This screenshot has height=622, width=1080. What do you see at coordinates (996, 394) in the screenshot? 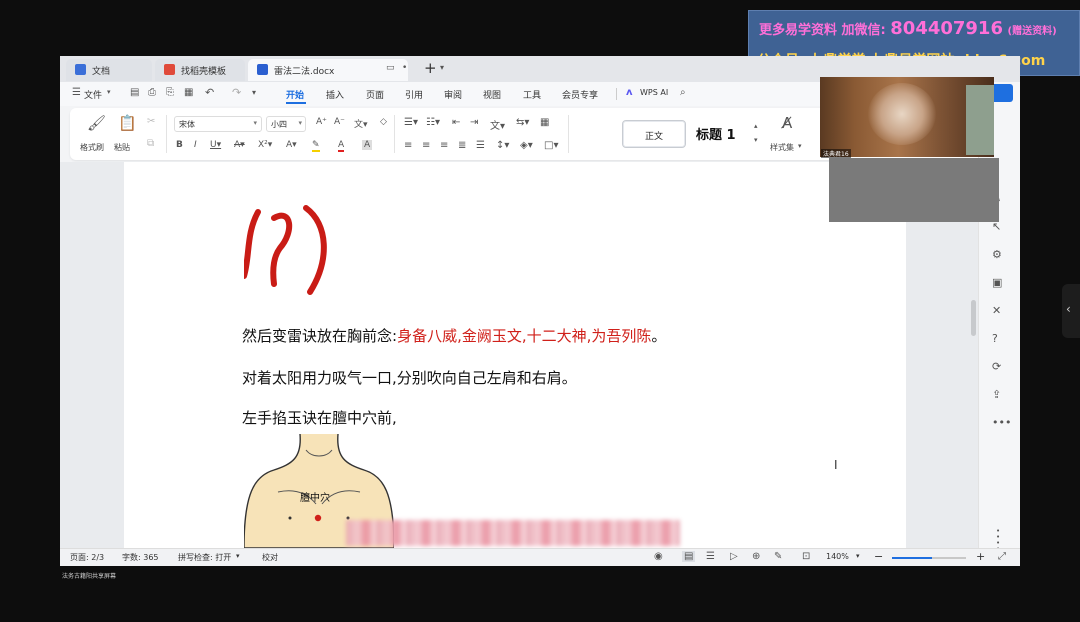
I see `share-icon: ⇪` at bounding box center [996, 394].